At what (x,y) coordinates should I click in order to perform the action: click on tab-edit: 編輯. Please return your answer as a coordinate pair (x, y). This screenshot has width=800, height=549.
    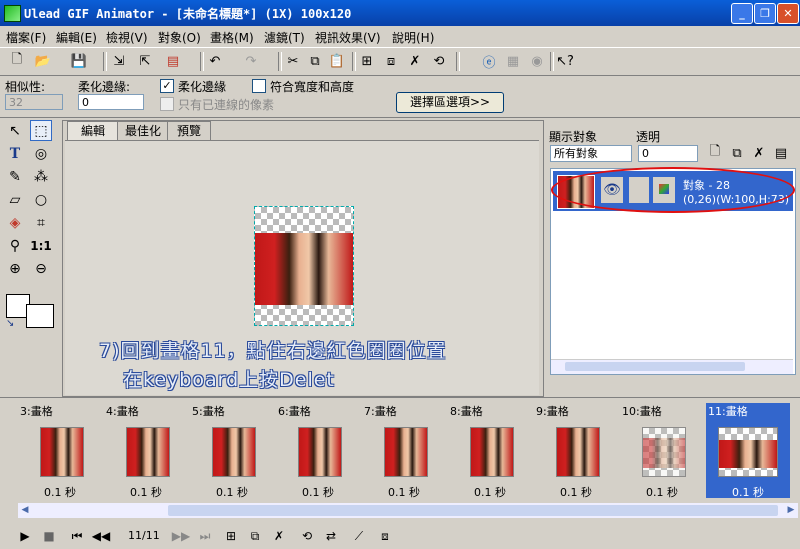
    Looking at the image, I should click on (93, 130).